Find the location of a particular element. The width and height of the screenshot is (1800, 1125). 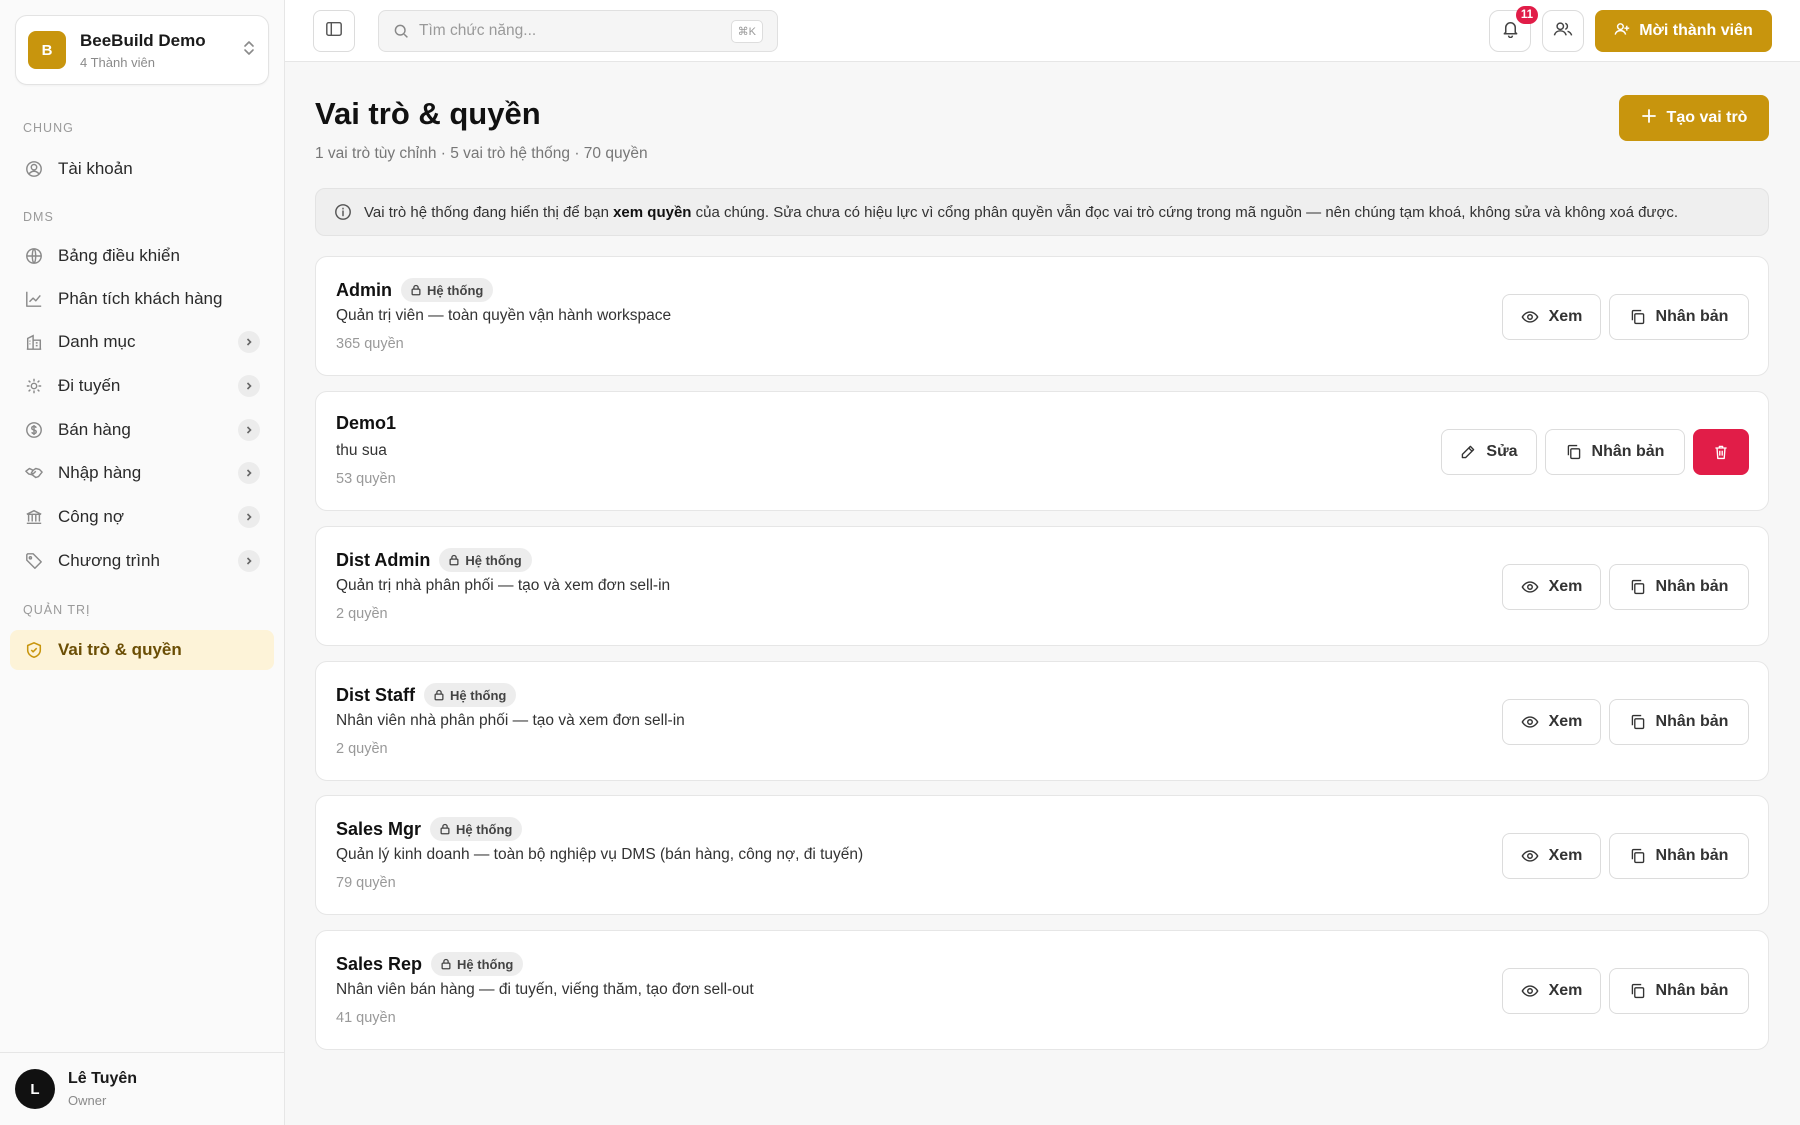

invite-member-button: Mời thành viên is located at coordinates (1683, 31).